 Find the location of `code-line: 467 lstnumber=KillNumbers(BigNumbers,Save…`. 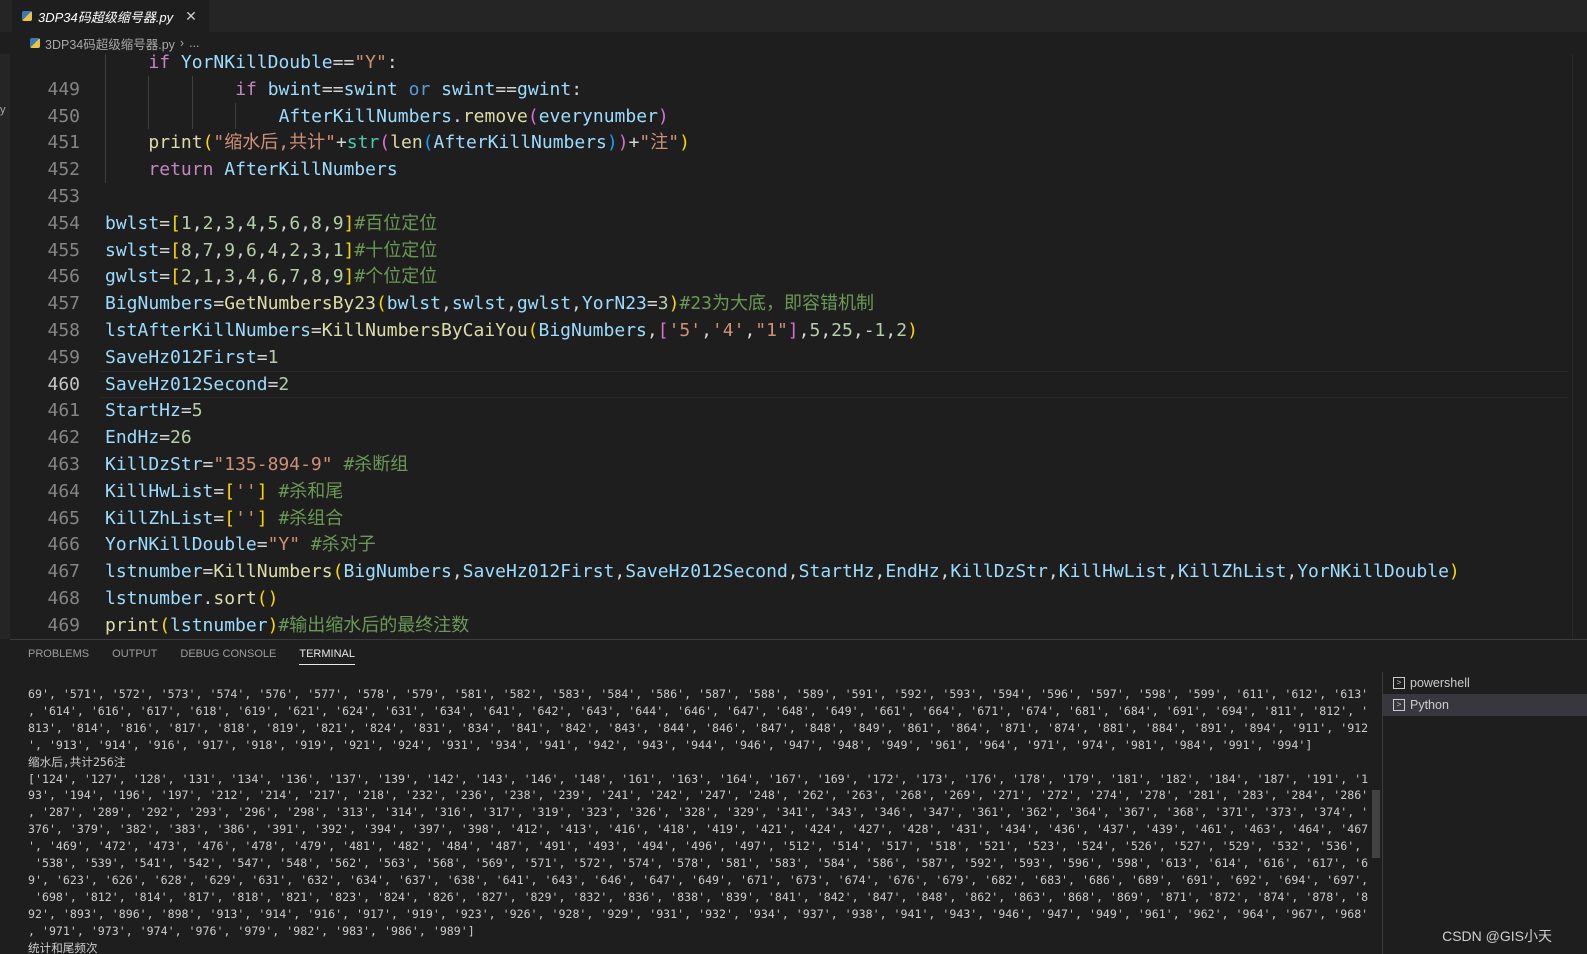

code-line: 467 lstnumber=KillNumbers(BigNumbers,Save… is located at coordinates (785, 571).